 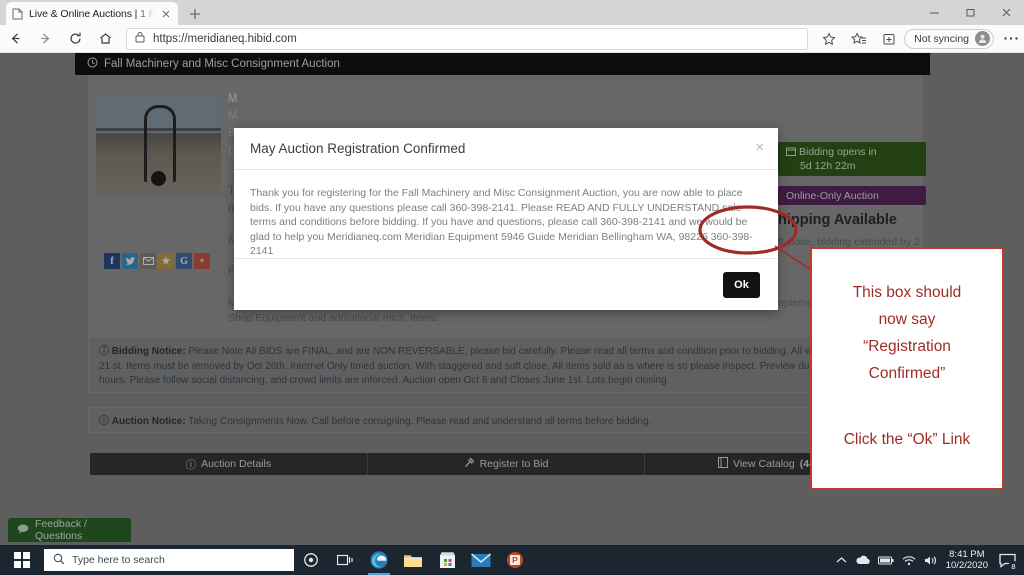 What do you see at coordinates (1013, 566) in the screenshot?
I see `notification-count-badge: 8` at bounding box center [1013, 566].